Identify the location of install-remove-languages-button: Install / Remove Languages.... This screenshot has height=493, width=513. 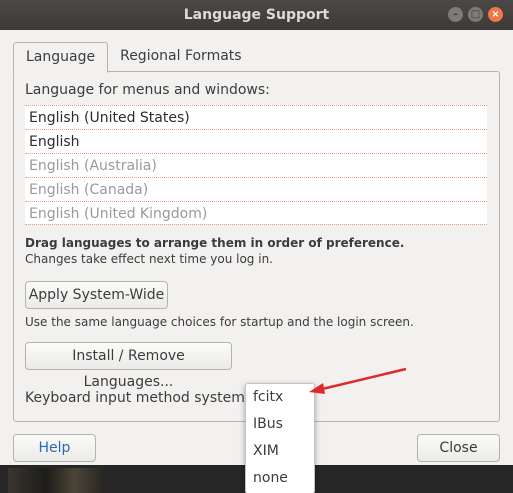
(128, 366).